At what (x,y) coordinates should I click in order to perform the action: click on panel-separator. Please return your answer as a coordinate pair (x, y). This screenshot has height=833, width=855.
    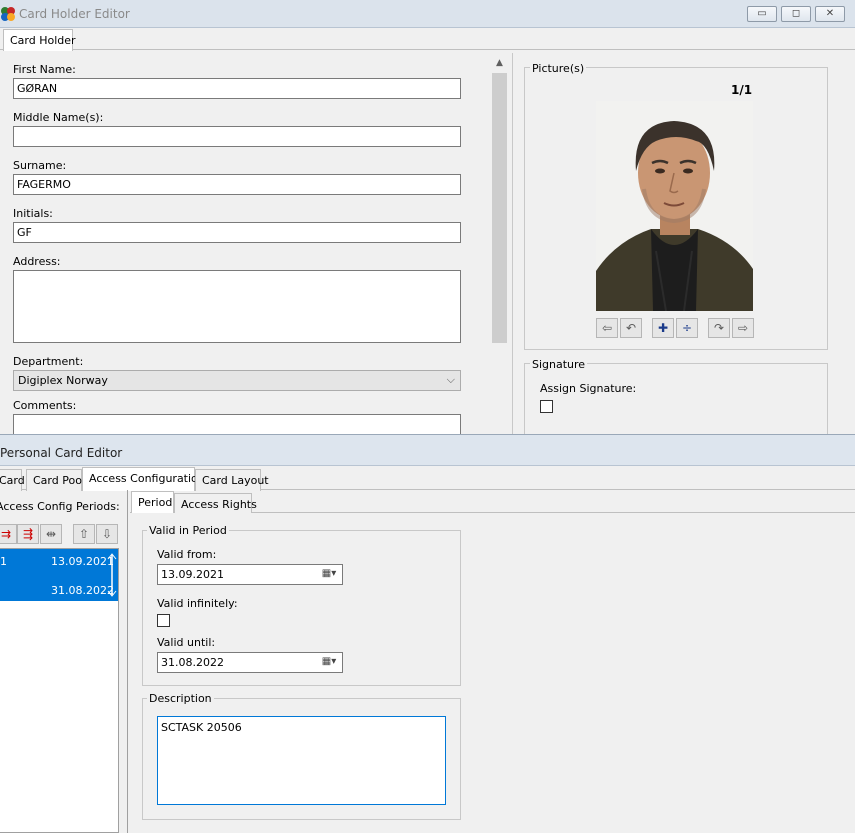
    Looking at the image, I should click on (127, 661).